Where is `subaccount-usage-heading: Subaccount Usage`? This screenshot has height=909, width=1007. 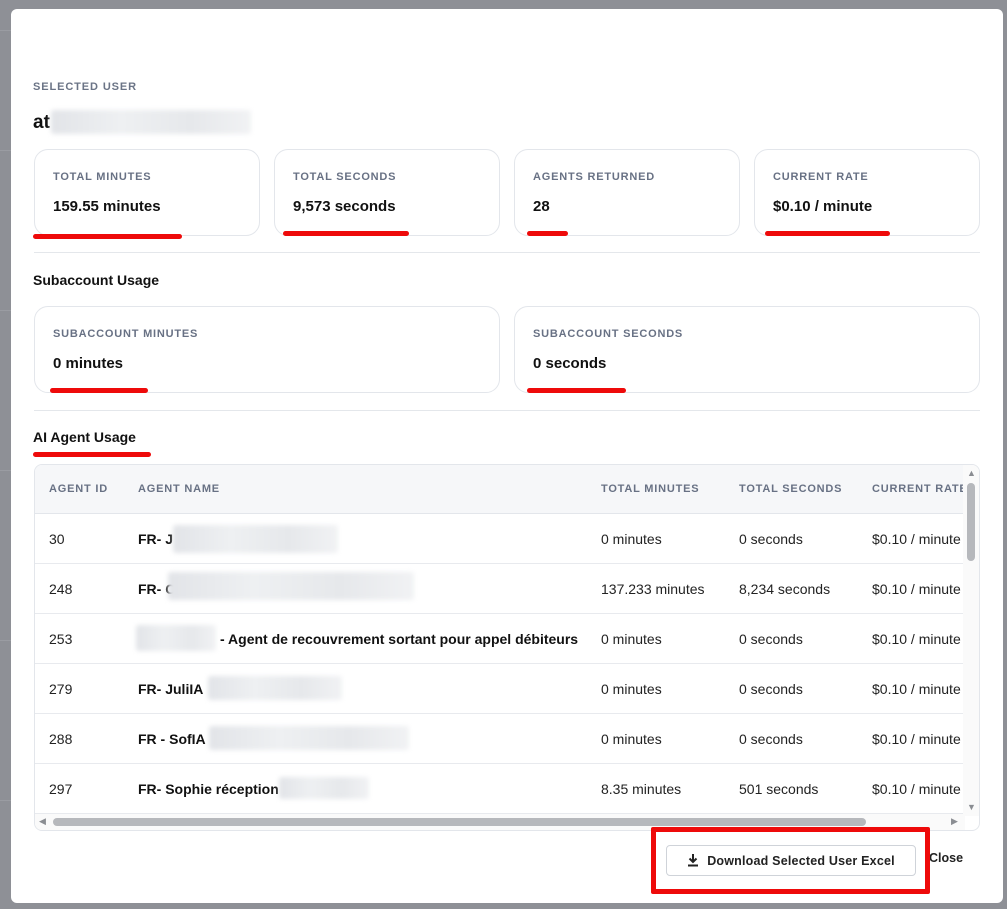 subaccount-usage-heading: Subaccount Usage is located at coordinates (96, 280).